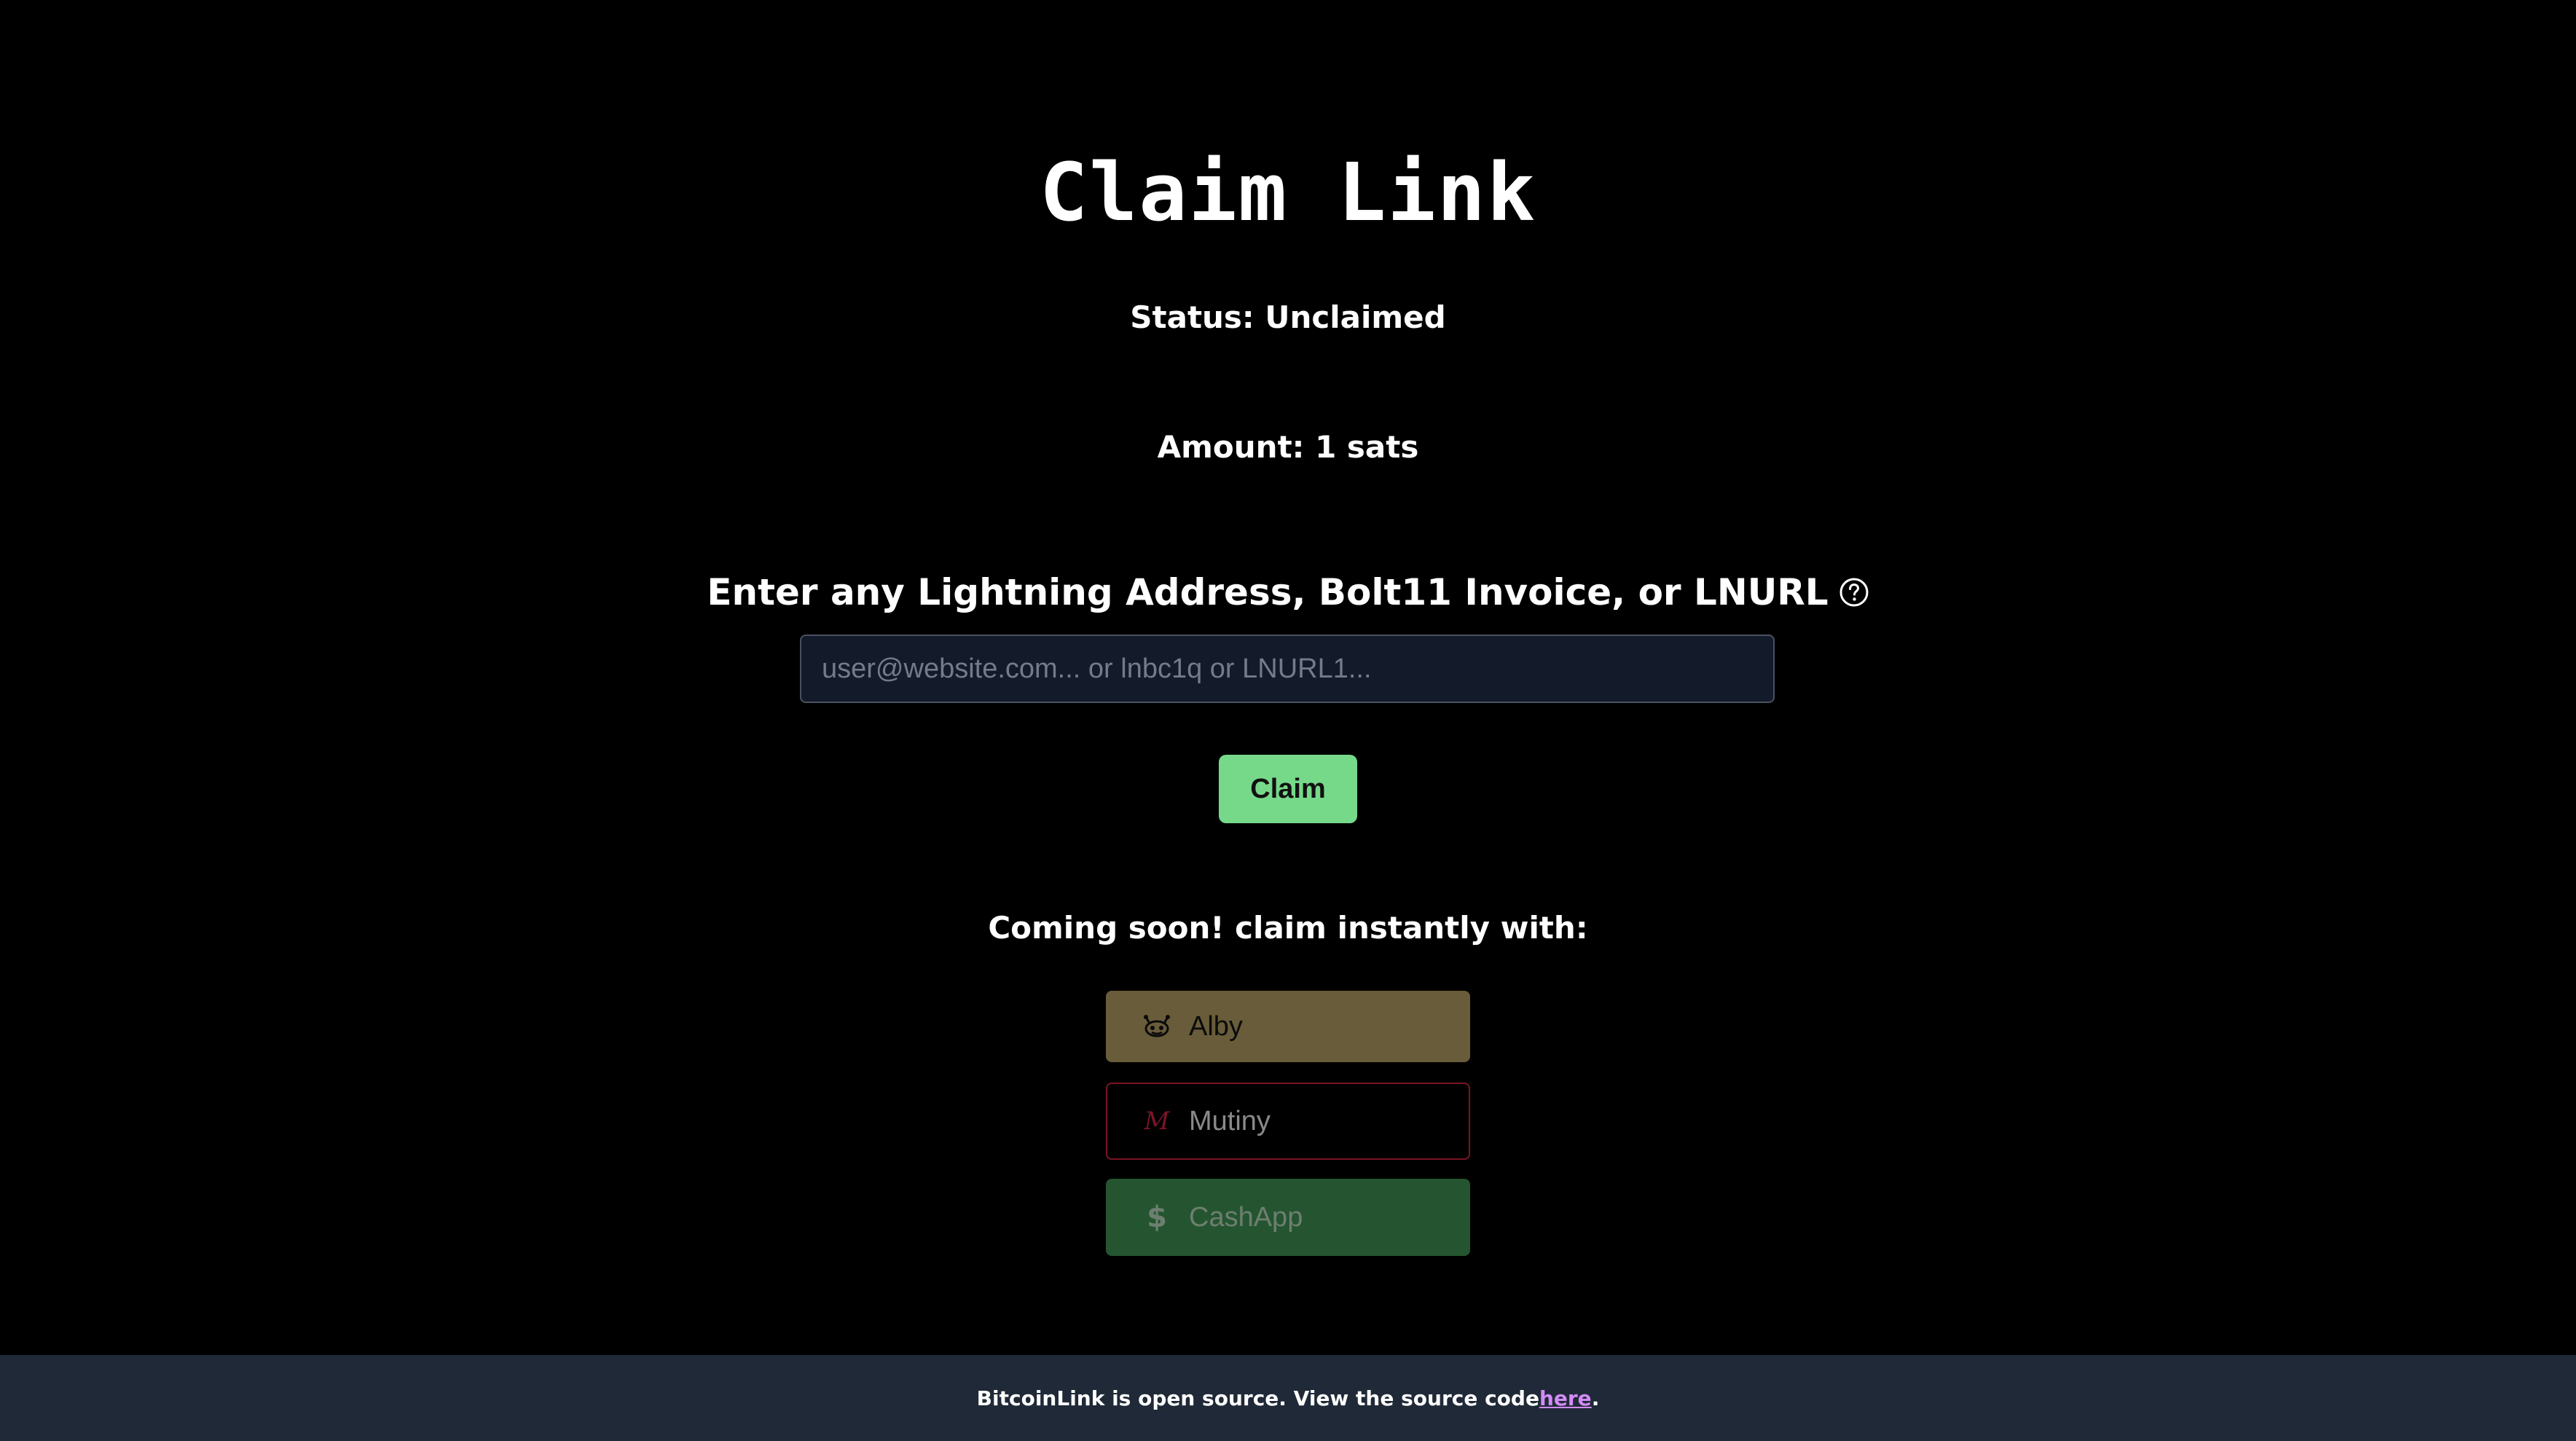 The height and width of the screenshot is (1441, 2576). Describe the element at coordinates (1230, 1121) in the screenshot. I see `mutiny-button-label: Mutiny` at that location.